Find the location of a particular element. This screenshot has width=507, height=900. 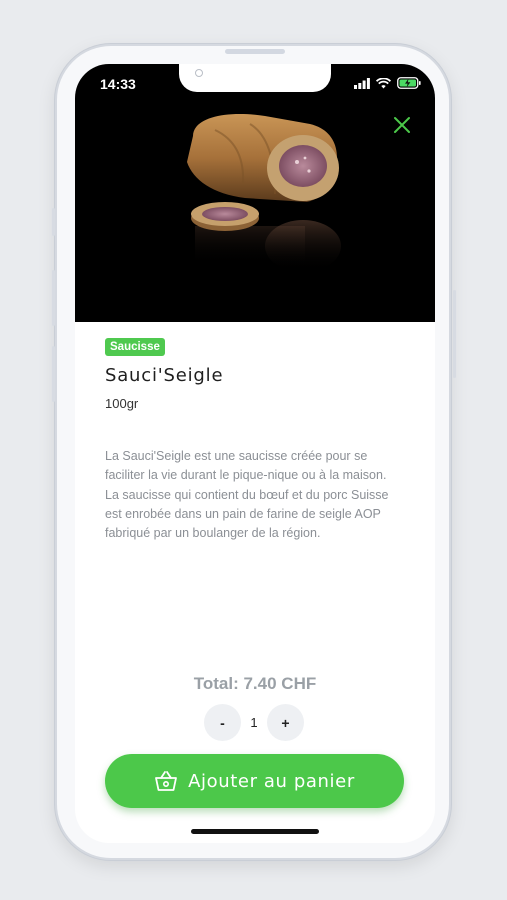

status-icons is located at coordinates (387, 83).